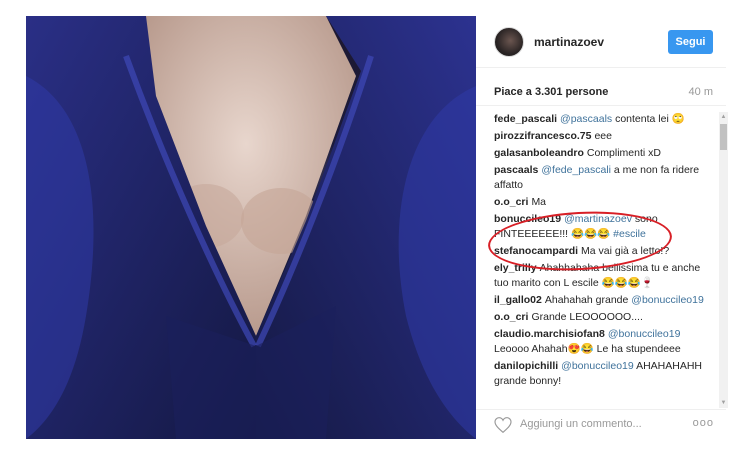 The image size is (750, 450). I want to click on comment-item: il_gallo02 Ahahahah grande @bonuccileo19, so click(600, 300).